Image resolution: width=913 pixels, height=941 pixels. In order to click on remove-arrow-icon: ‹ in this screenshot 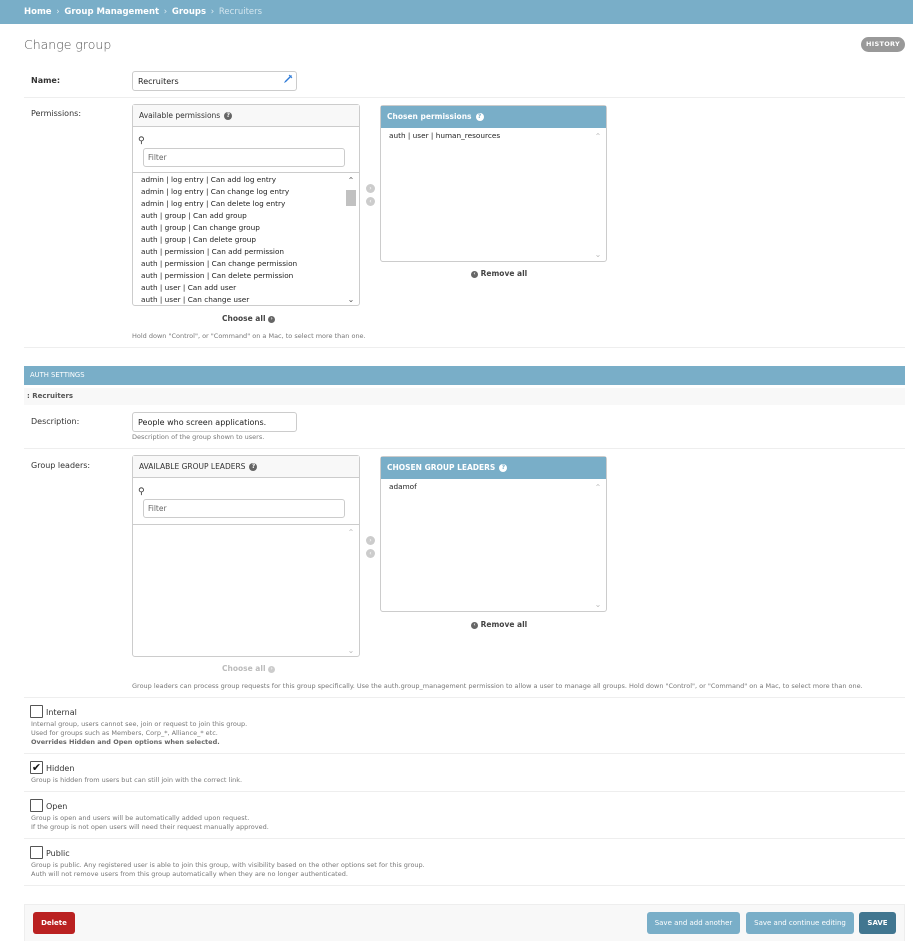, I will do `click(370, 201)`.